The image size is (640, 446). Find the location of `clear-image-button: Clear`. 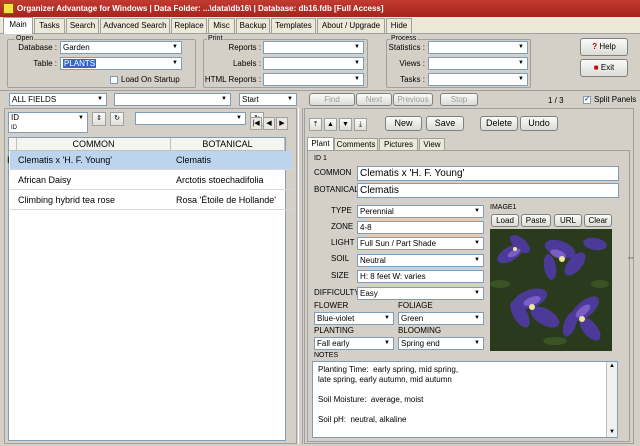

clear-image-button: Clear is located at coordinates (598, 220).